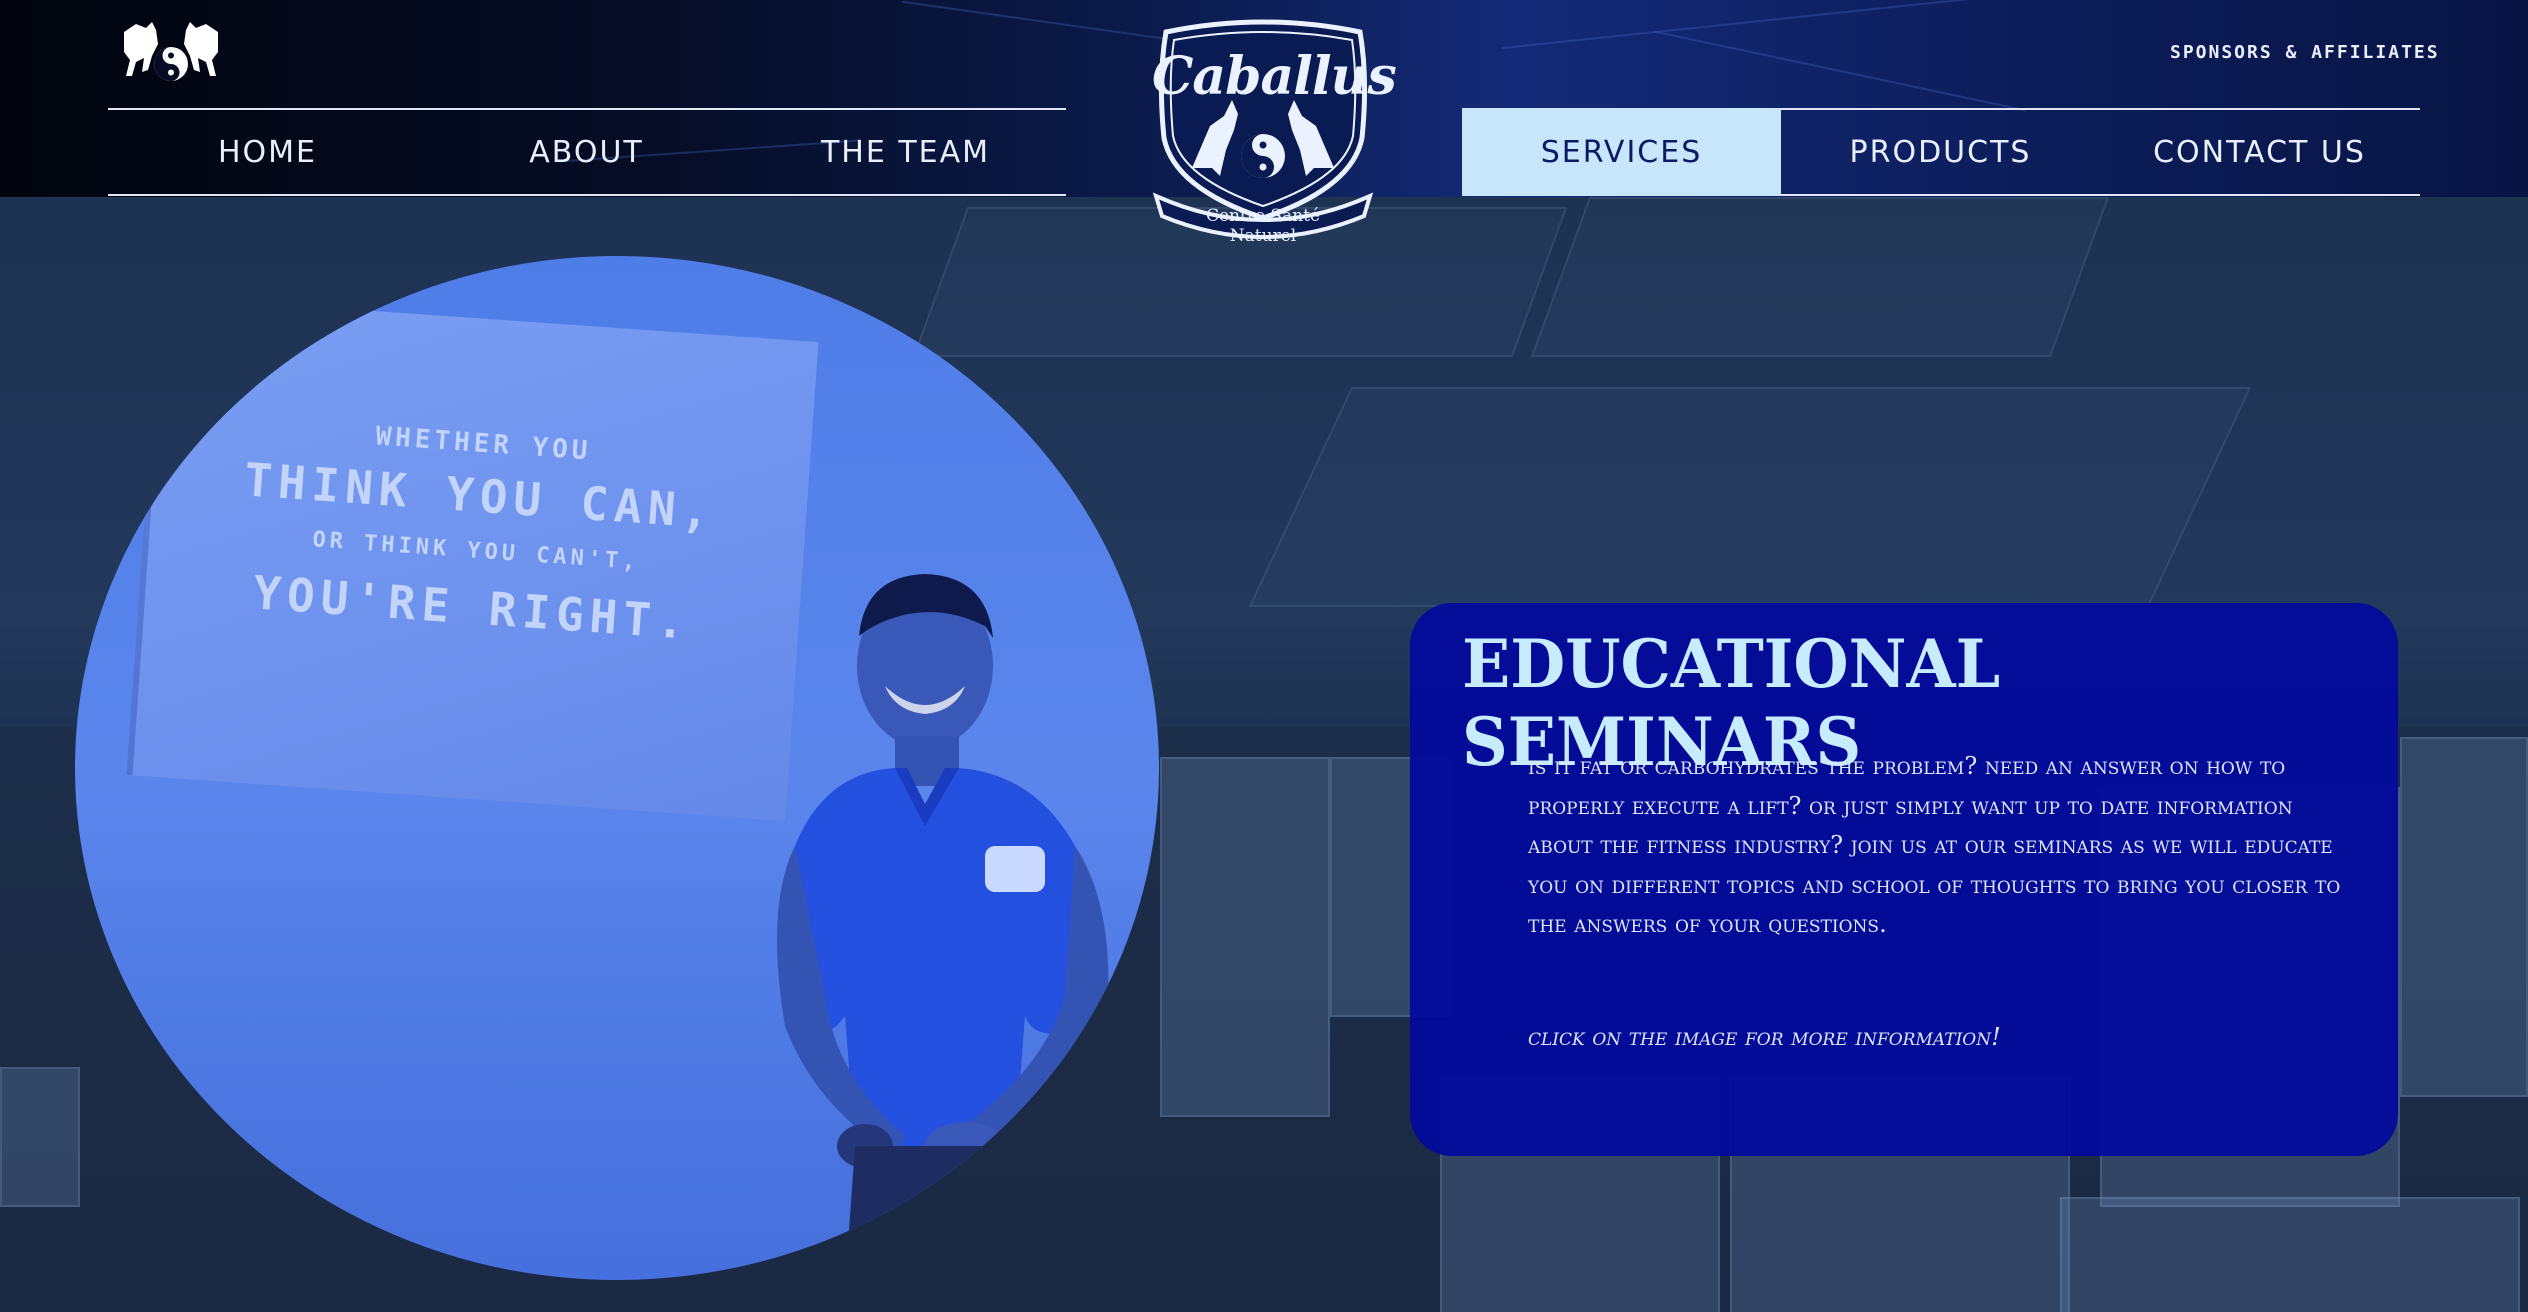 Image resolution: width=2528 pixels, height=1312 pixels. Describe the element at coordinates (2259, 152) in the screenshot. I see `nav-contact-us: CONTACT US` at that location.